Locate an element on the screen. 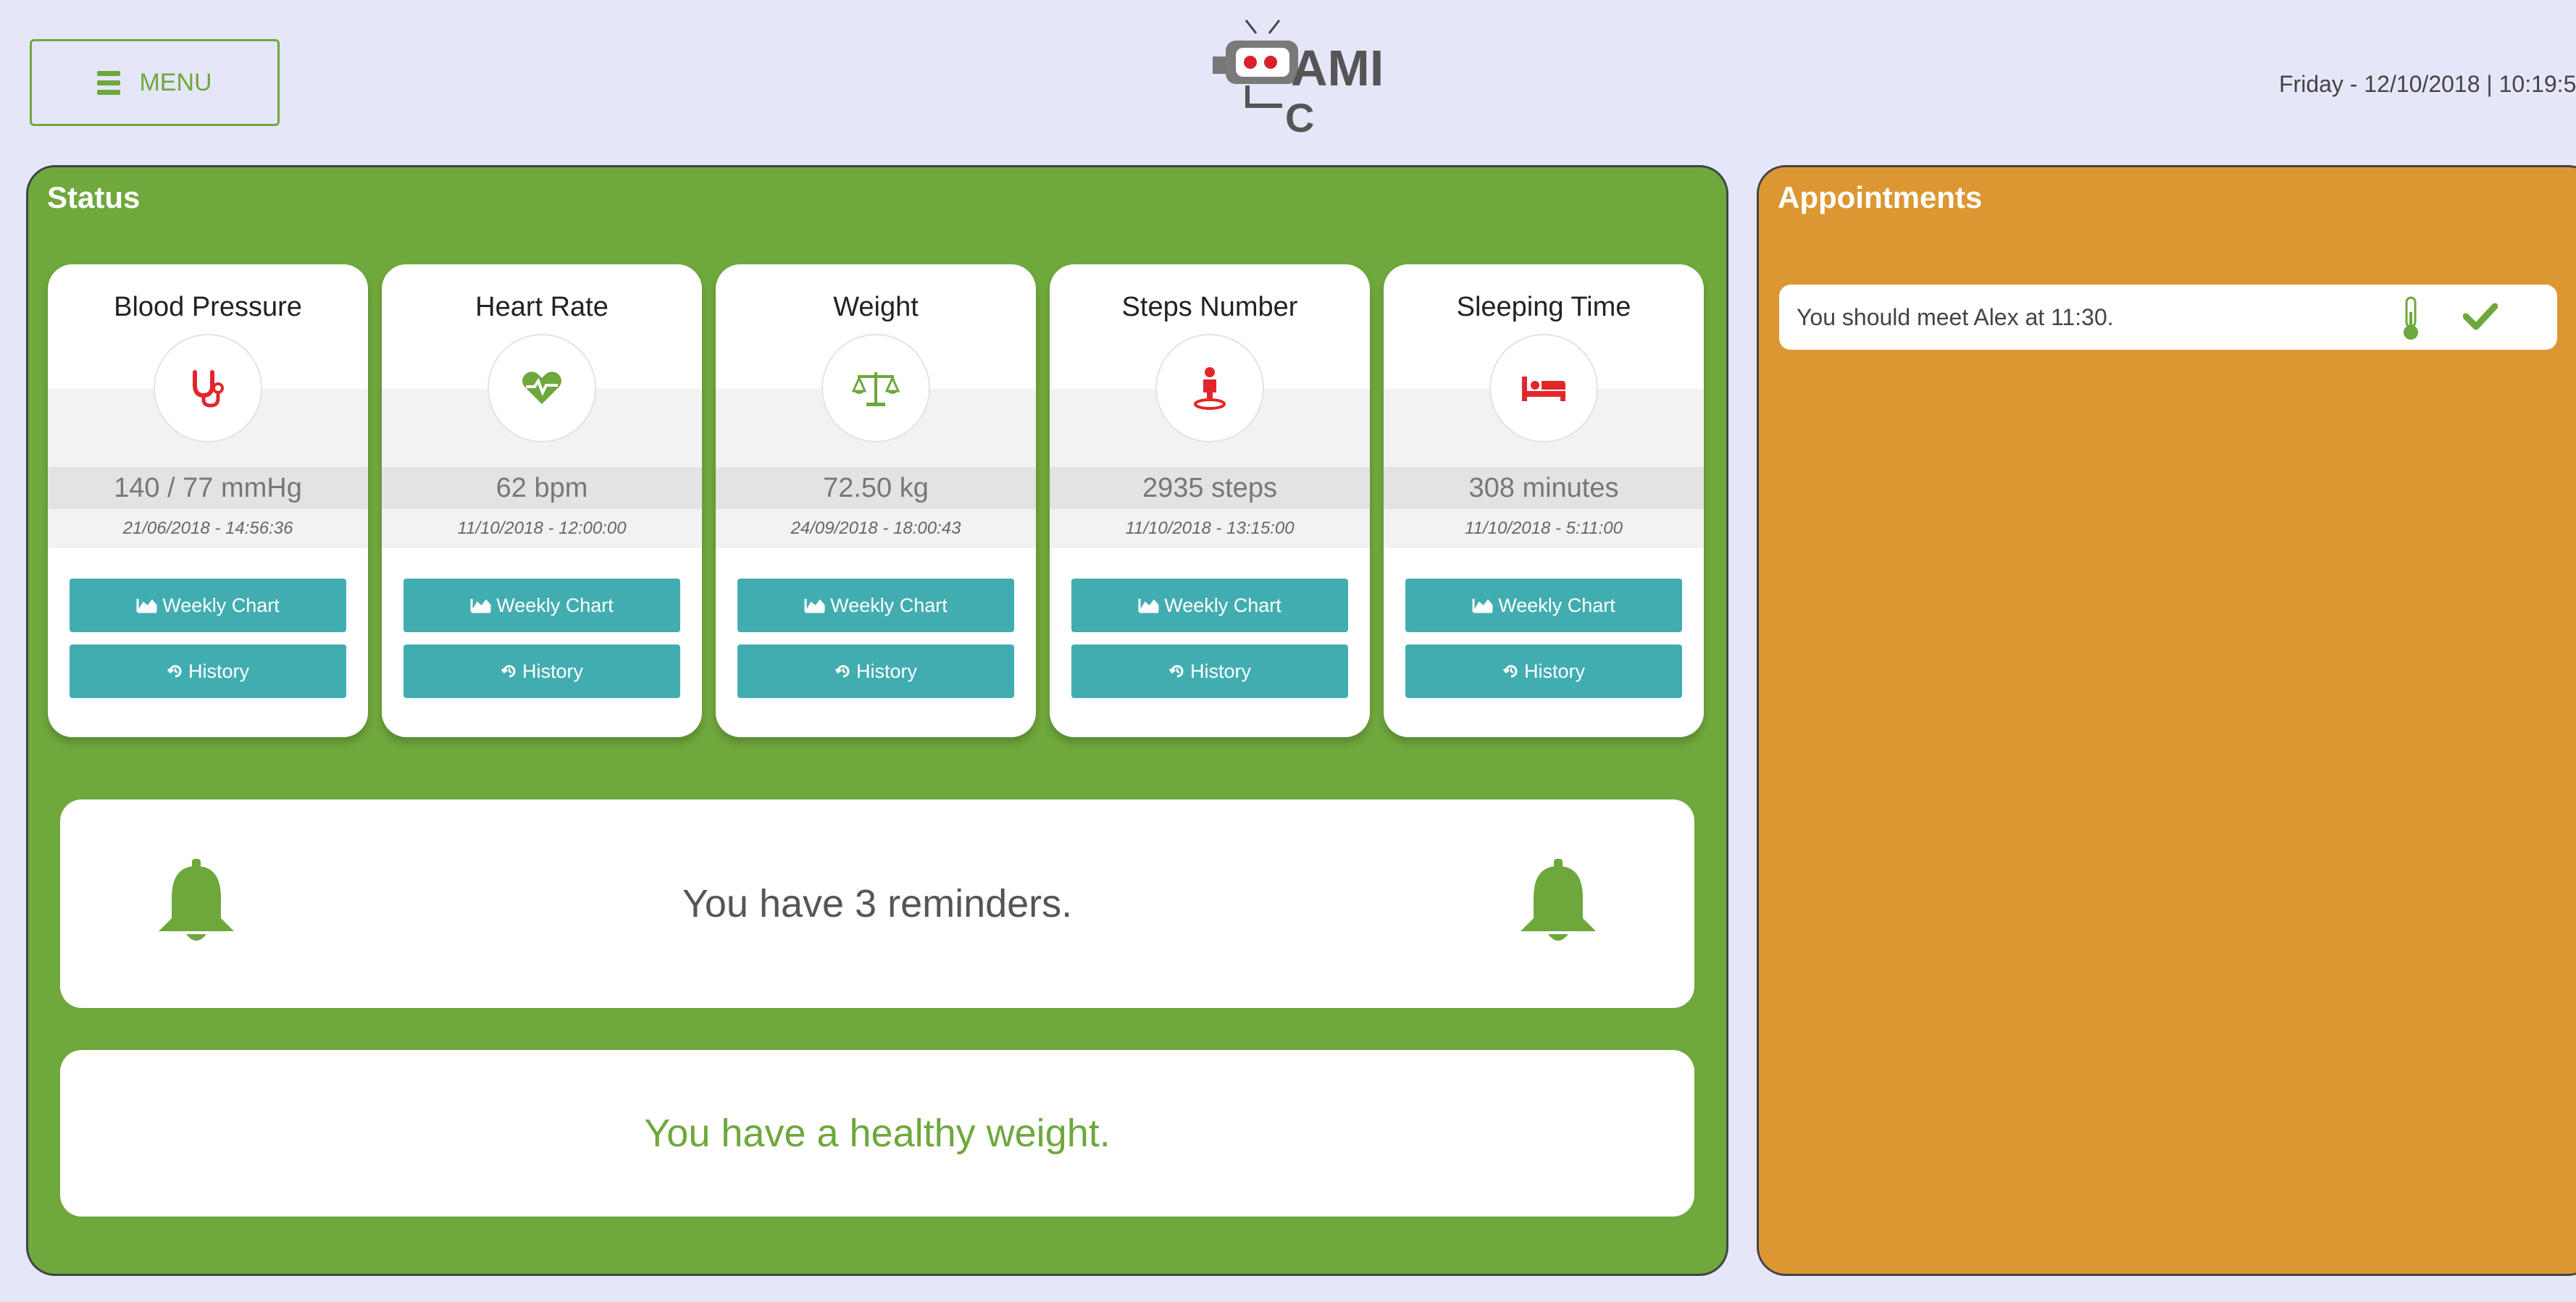 The image size is (2576, 1302). reading-timestamp: 21/06/2018 - 14:56:36 is located at coordinates (208, 528).